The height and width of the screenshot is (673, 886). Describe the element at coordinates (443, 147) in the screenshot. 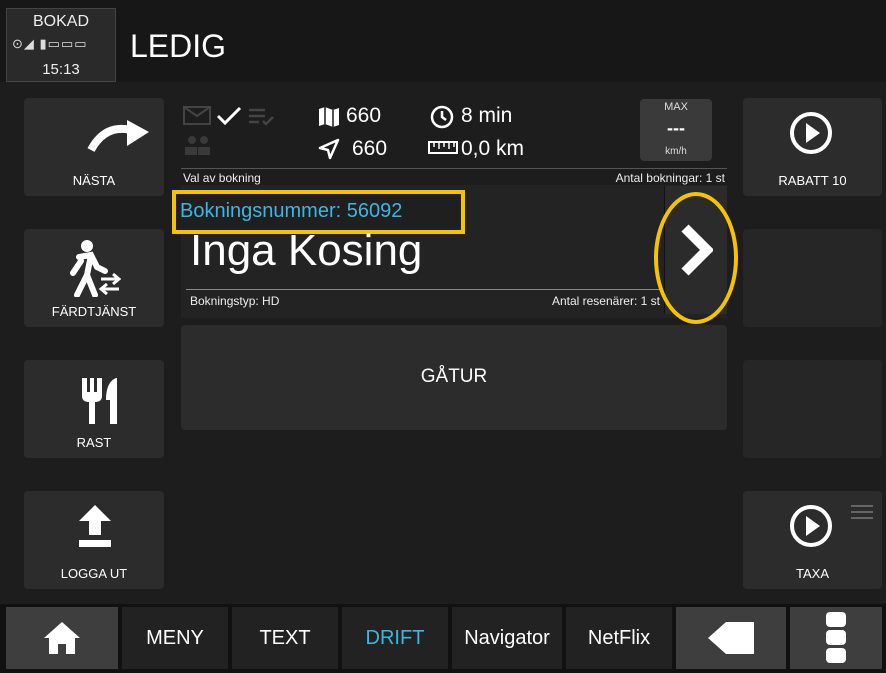

I see `ruler-icon` at that location.